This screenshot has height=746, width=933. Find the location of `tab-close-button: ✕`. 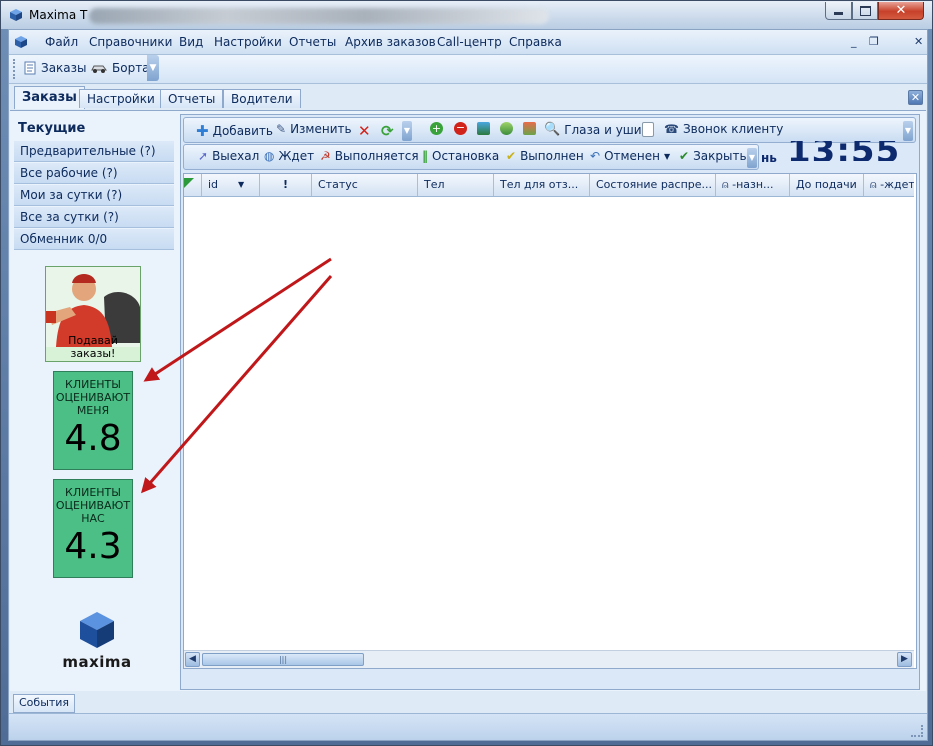

tab-close-button: ✕ is located at coordinates (915, 97).